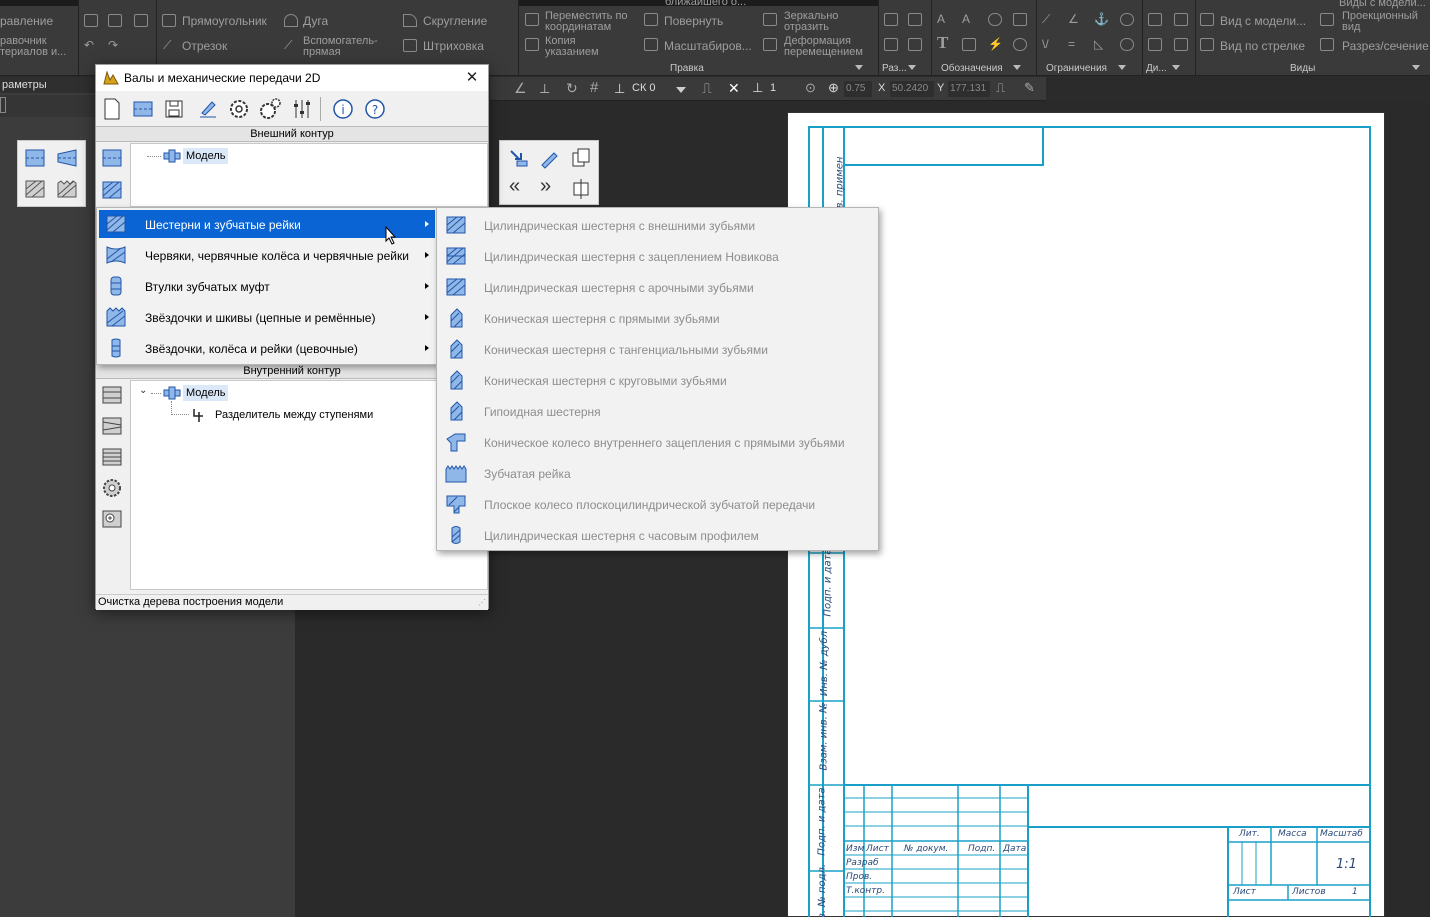 The height and width of the screenshot is (917, 1430). What do you see at coordinates (1073, 19) in the screenshot?
I see `angle-icon: ∠` at bounding box center [1073, 19].